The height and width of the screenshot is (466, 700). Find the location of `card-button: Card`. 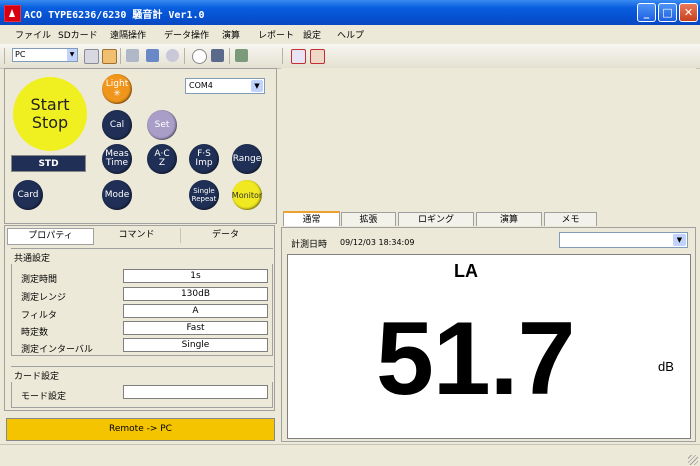

card-button: Card is located at coordinates (28, 195).